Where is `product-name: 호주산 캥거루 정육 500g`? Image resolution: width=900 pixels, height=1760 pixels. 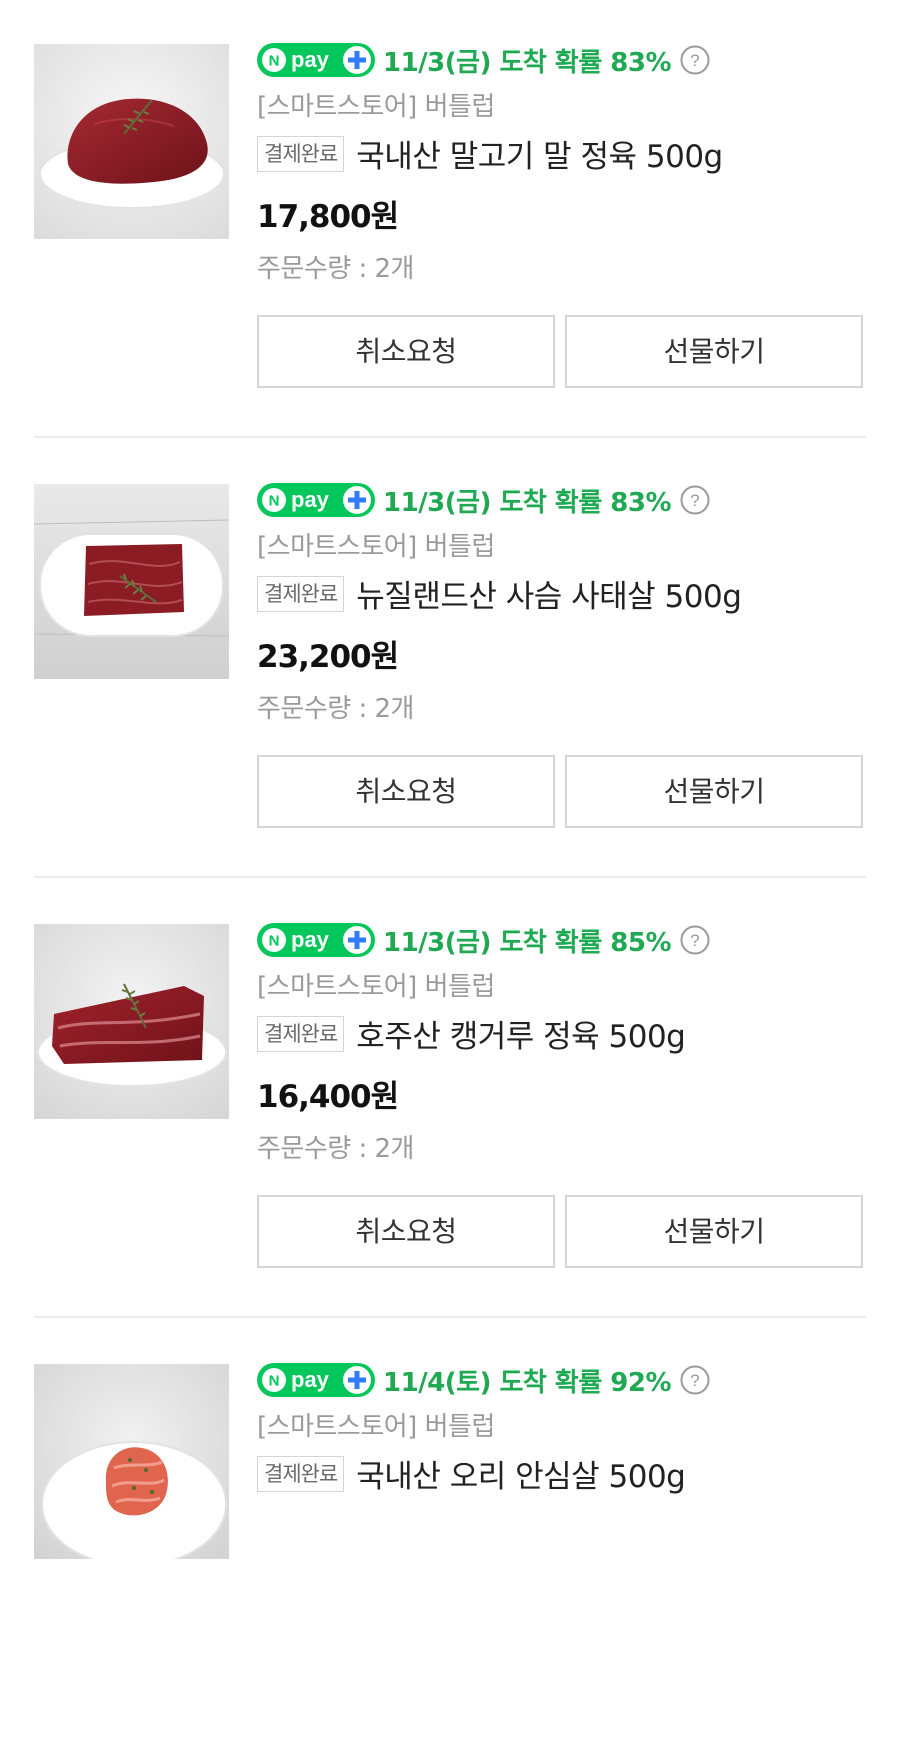
product-name: 호주산 캥거루 정육 500g is located at coordinates (521, 1033).